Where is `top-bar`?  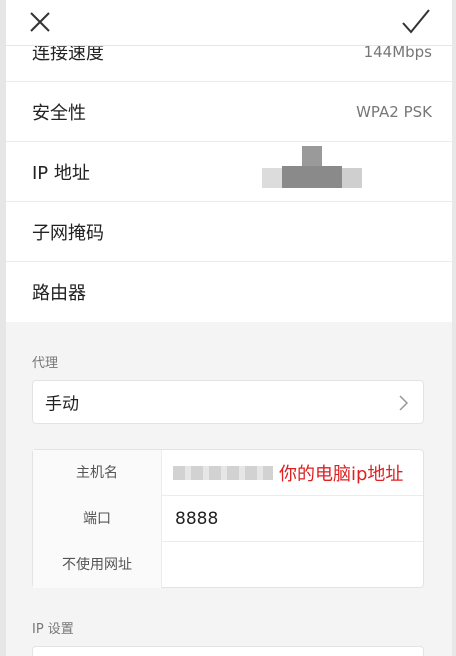 top-bar is located at coordinates (229, 23).